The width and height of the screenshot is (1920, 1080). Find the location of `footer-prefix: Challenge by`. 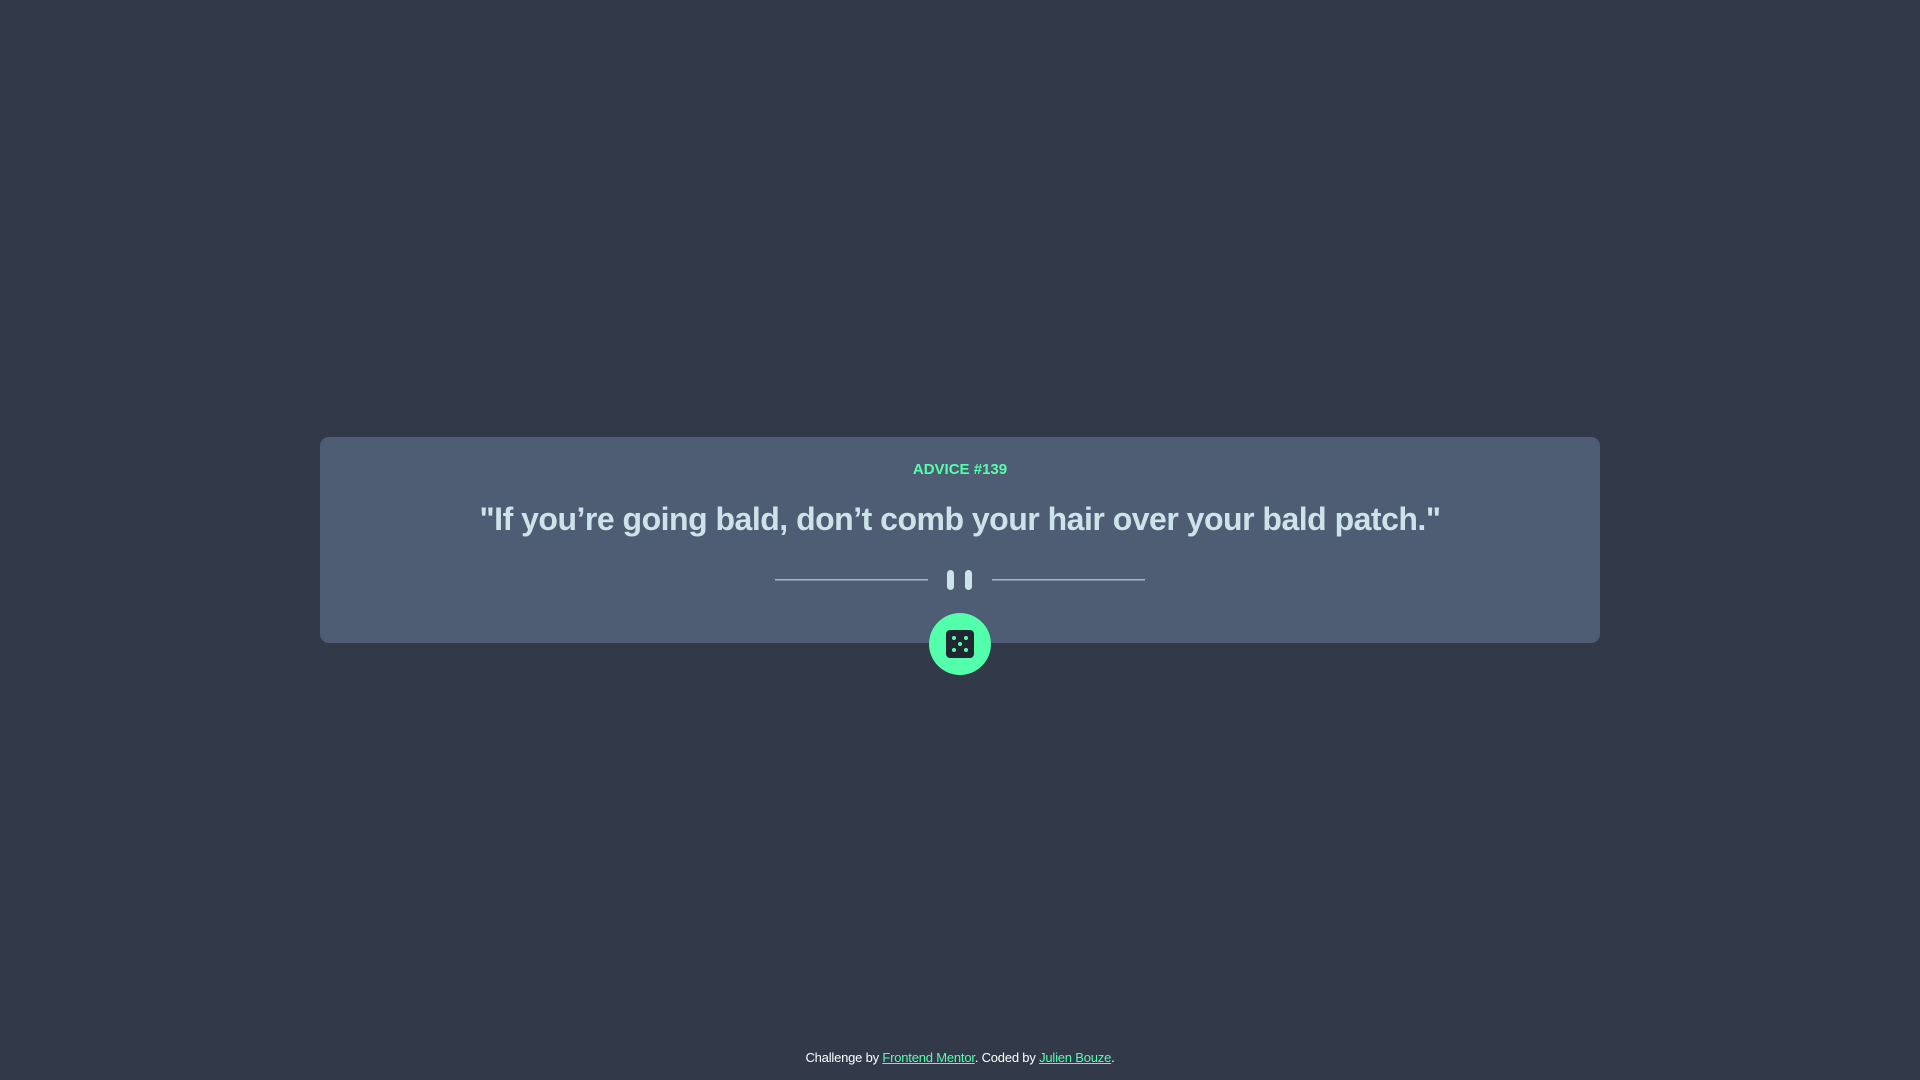

footer-prefix: Challenge by is located at coordinates (844, 1057).